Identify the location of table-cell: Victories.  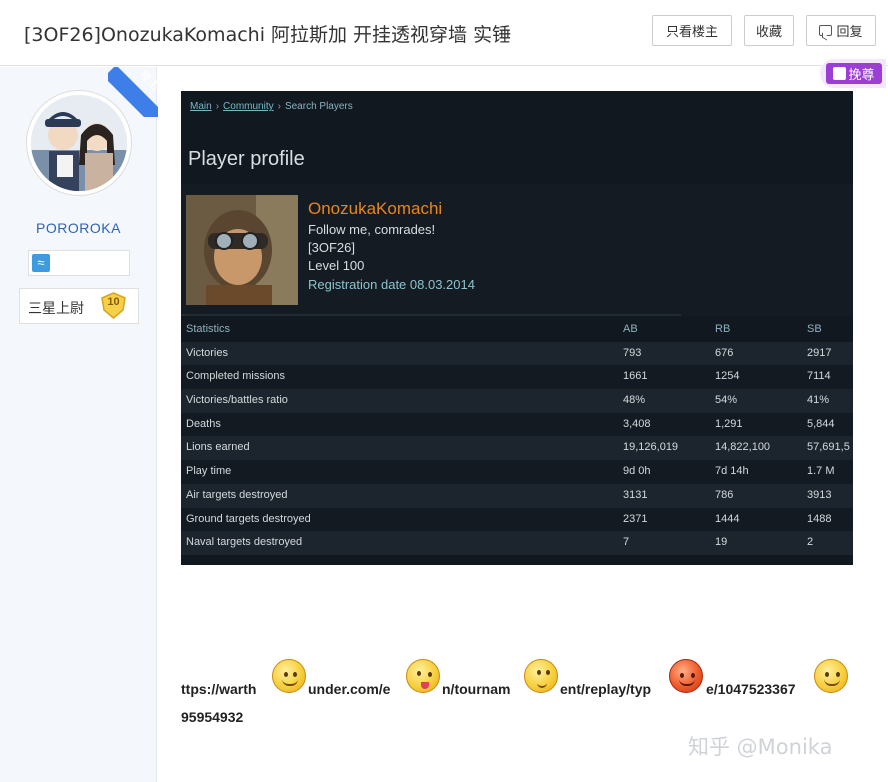
(207, 352).